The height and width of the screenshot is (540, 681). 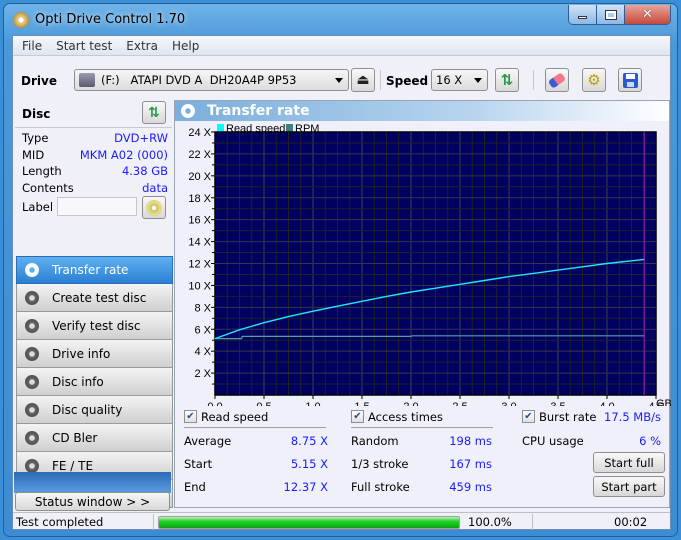 What do you see at coordinates (33, 46) in the screenshot?
I see `menu-file: File` at bounding box center [33, 46].